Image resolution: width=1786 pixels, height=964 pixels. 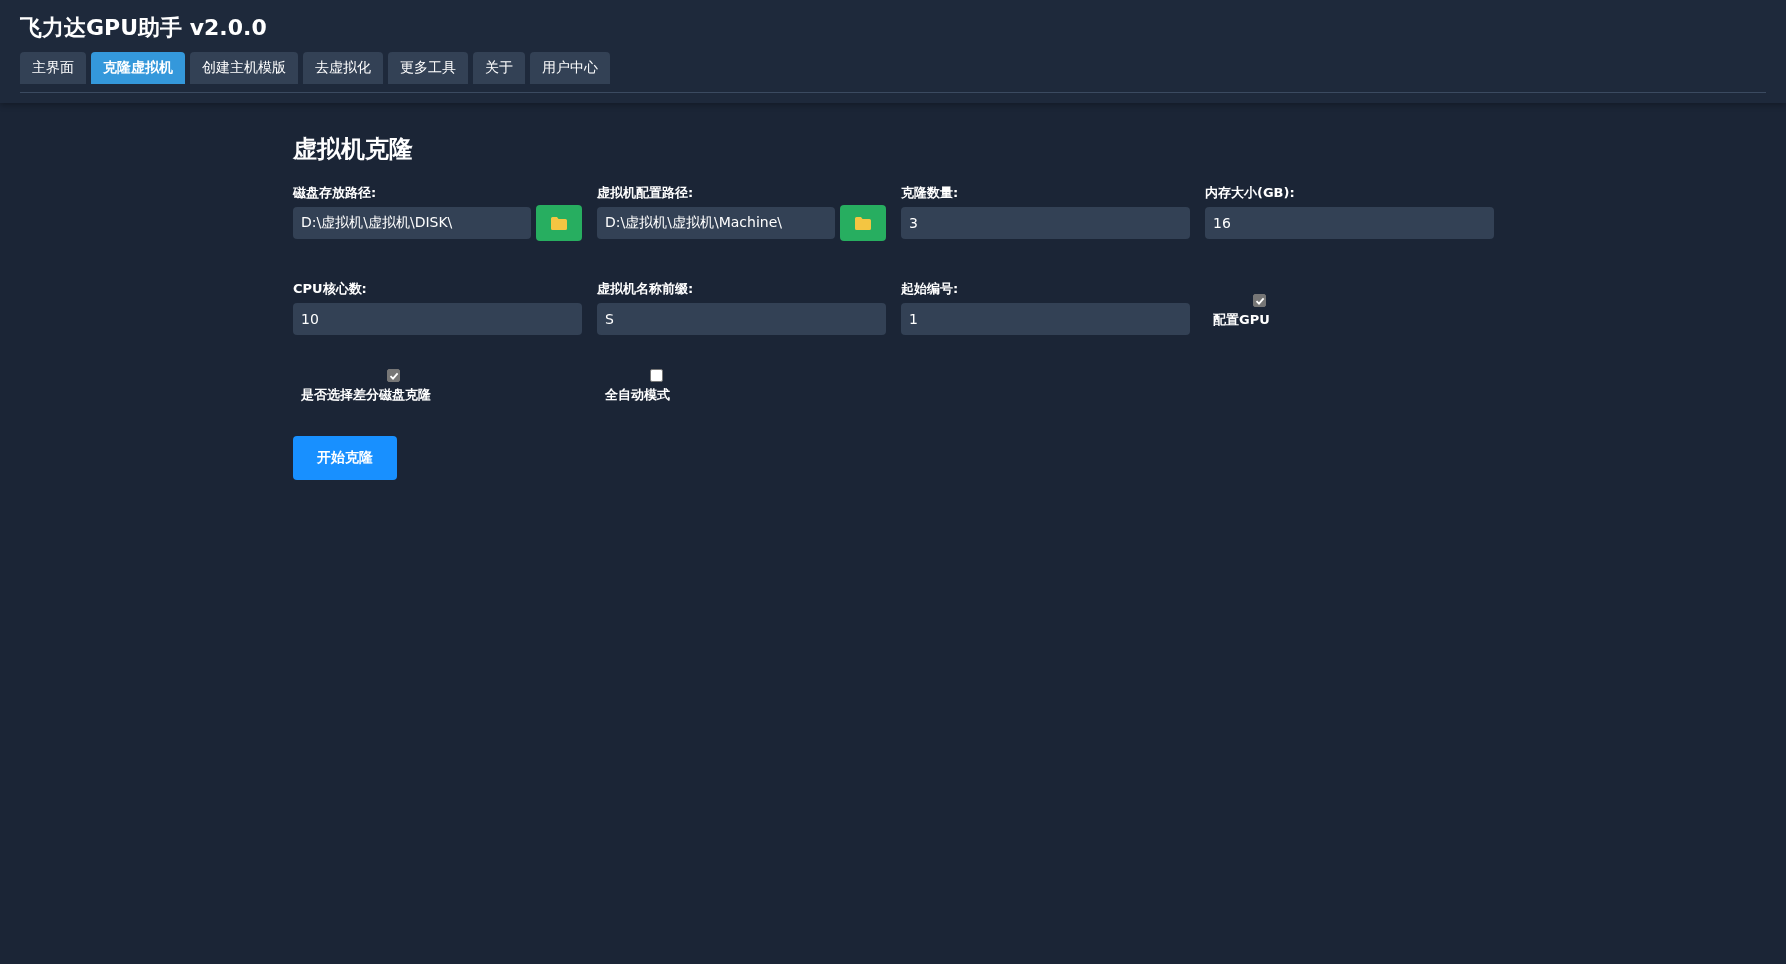 What do you see at coordinates (1250, 193) in the screenshot?
I see `field-label: 内存大小(GB):` at bounding box center [1250, 193].